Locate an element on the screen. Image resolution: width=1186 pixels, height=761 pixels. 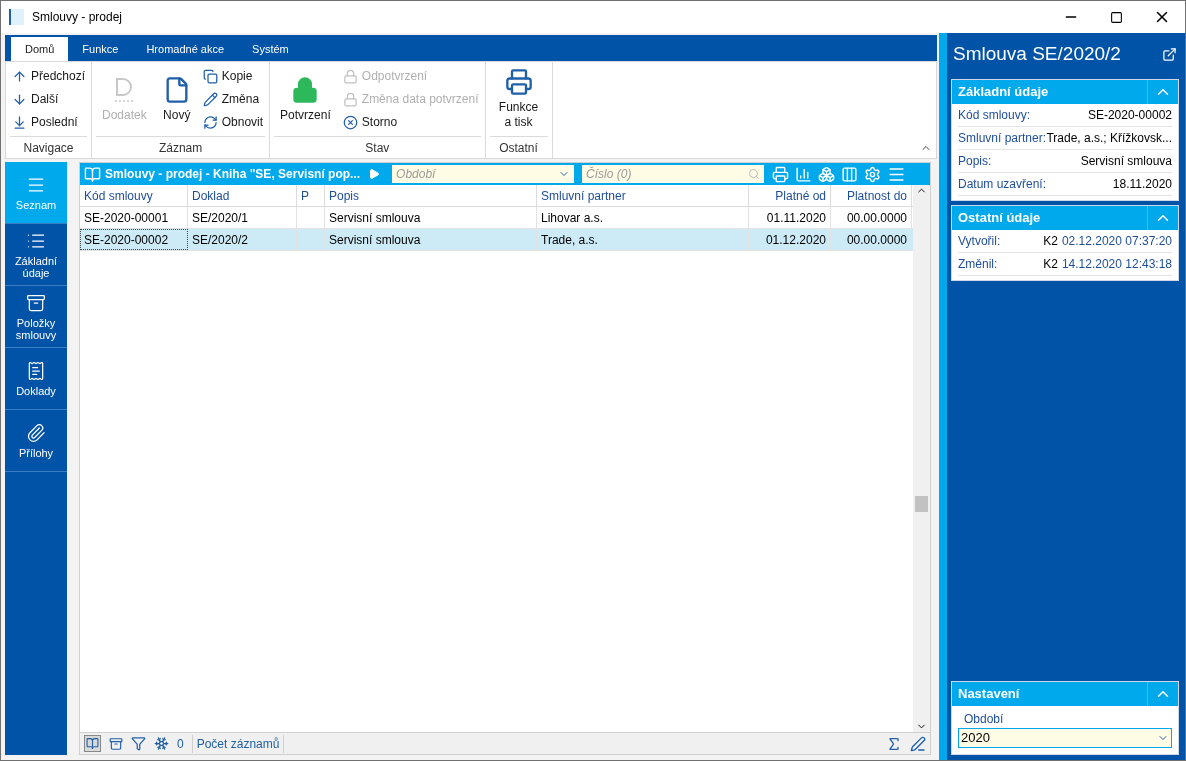
settings-icon is located at coordinates (873, 174).